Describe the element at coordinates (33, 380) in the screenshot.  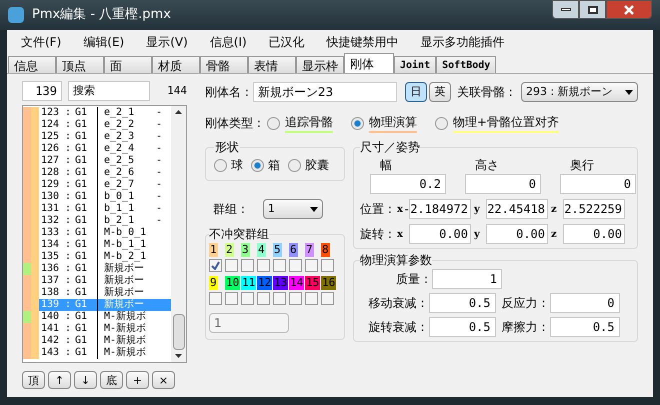
I see `list-button: 頂` at that location.